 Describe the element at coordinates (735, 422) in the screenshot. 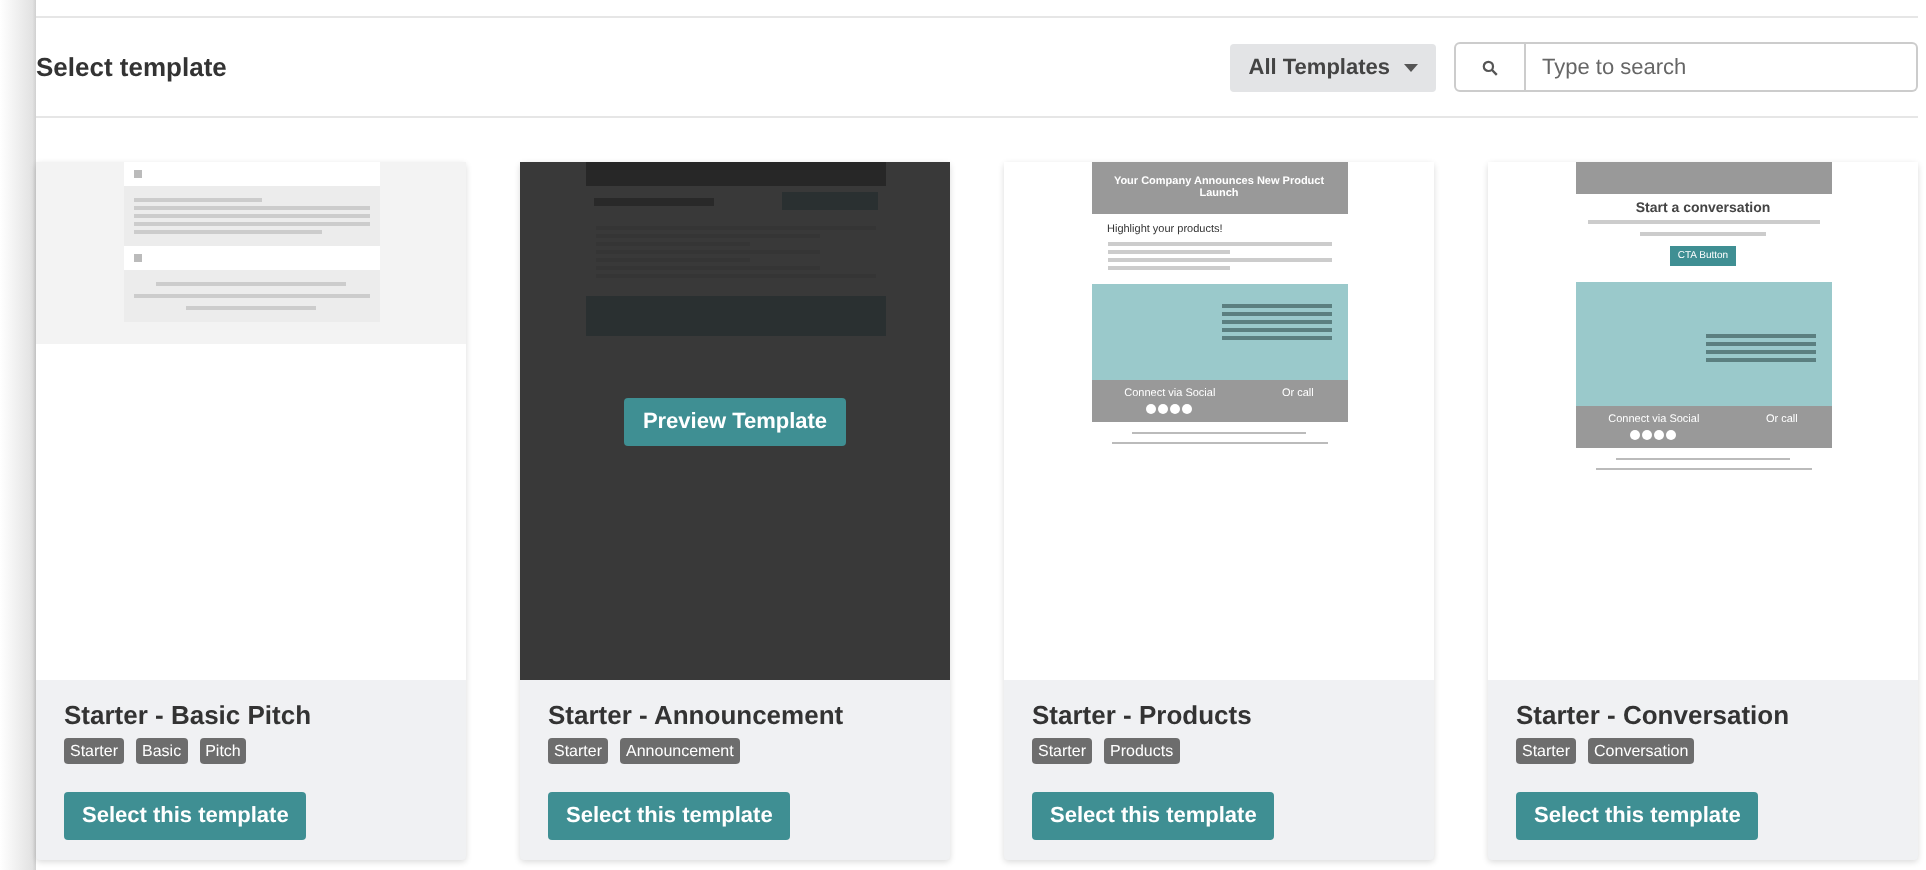

I see `preview-template-button: Preview Template` at that location.